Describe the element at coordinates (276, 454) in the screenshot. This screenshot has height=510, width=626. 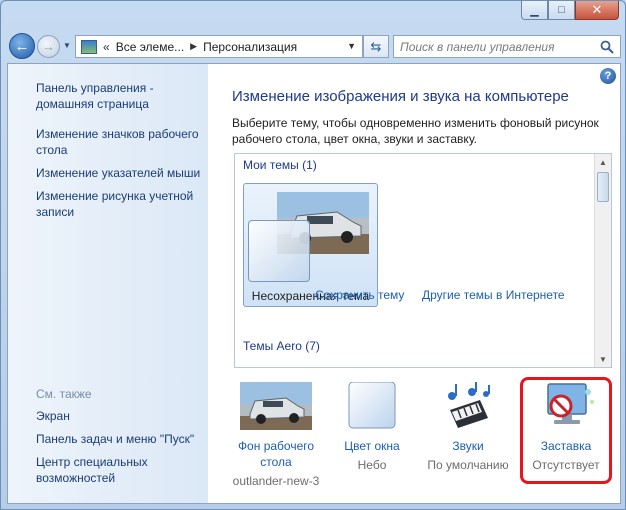
I see `desktop-background-label: Фон рабочего стола` at that location.